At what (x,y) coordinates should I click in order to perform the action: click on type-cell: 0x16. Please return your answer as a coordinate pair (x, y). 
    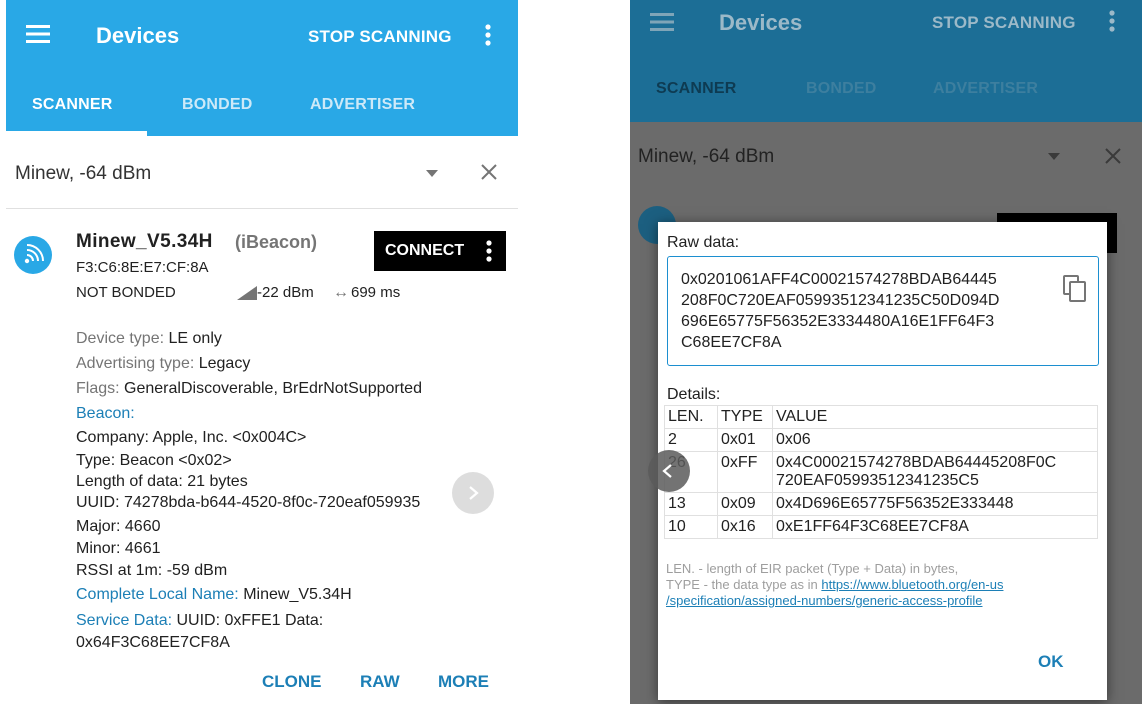
    Looking at the image, I should click on (745, 527).